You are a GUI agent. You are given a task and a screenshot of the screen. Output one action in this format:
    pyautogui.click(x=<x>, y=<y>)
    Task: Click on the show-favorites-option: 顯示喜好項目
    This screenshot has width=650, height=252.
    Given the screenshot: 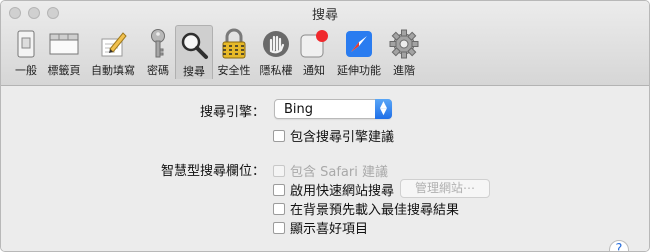 What is the action you would take?
    pyautogui.click(x=320, y=227)
    